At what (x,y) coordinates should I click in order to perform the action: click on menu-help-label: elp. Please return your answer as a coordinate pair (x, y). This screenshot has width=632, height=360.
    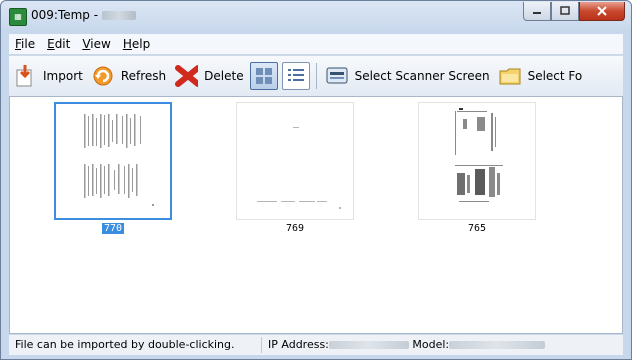
    Looking at the image, I should click on (141, 44).